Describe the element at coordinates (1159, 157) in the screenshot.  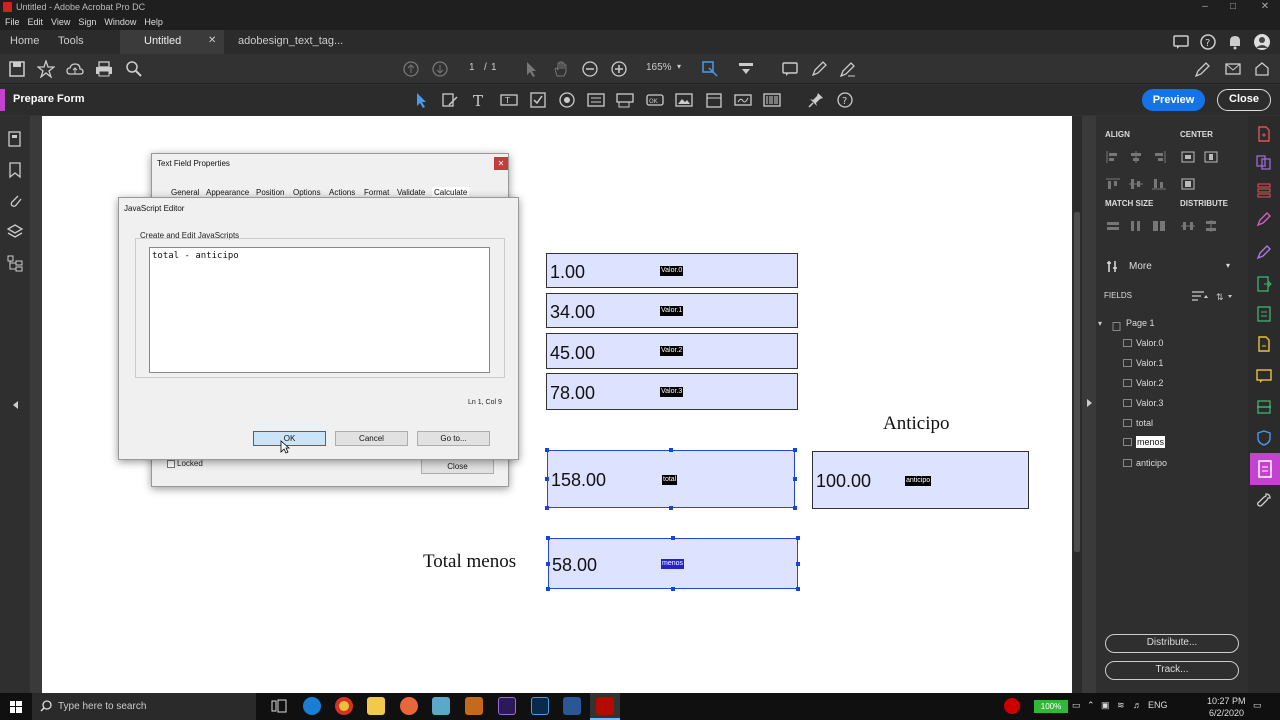
I see `align-right-icon` at that location.